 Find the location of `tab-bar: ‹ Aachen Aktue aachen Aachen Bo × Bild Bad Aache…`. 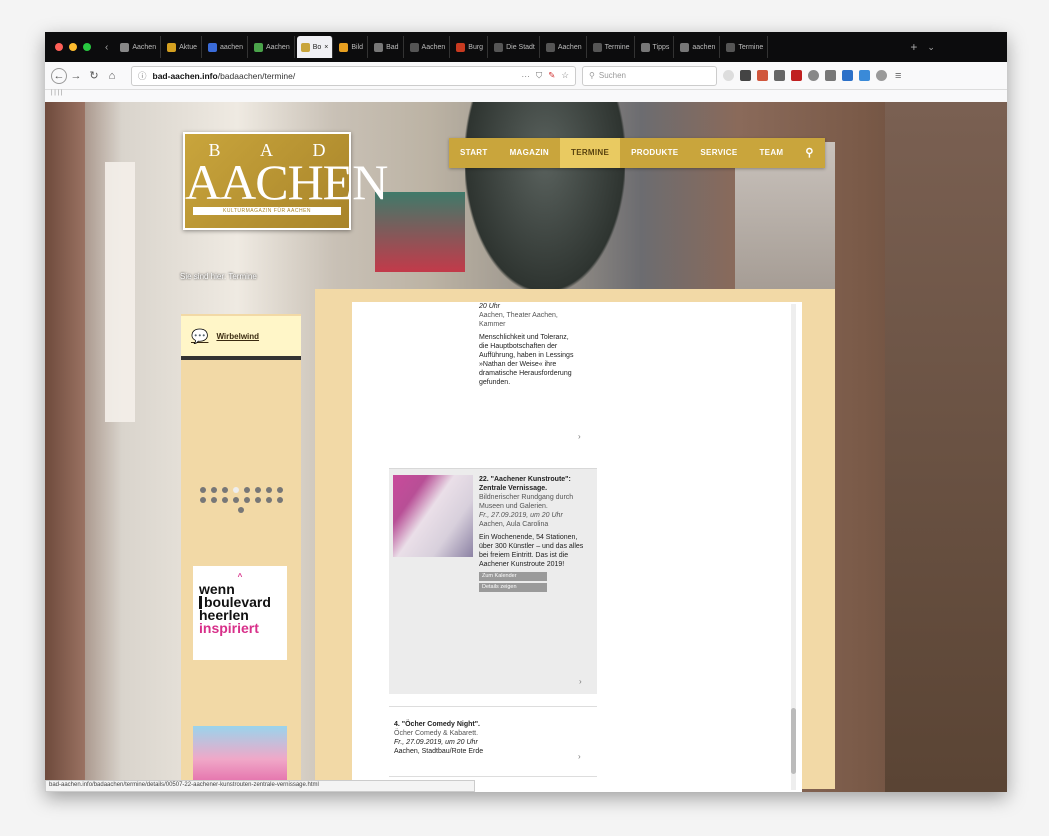

tab-bar: ‹ Aachen Aktue aachen Aachen Bo × Bild Bad Aache… is located at coordinates (526, 47).